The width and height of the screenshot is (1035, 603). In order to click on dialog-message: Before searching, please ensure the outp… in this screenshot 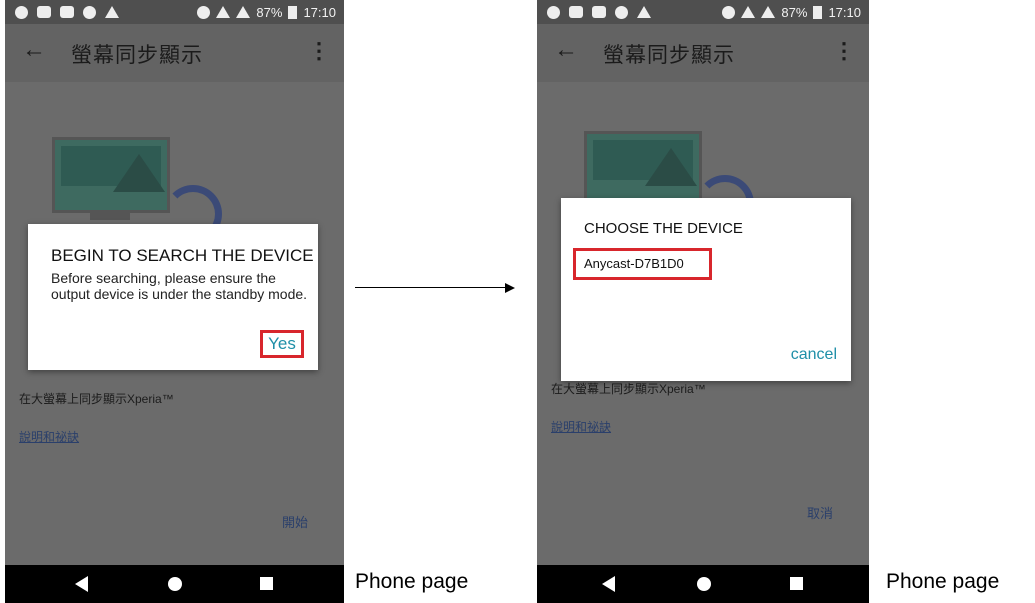, I will do `click(179, 286)`.